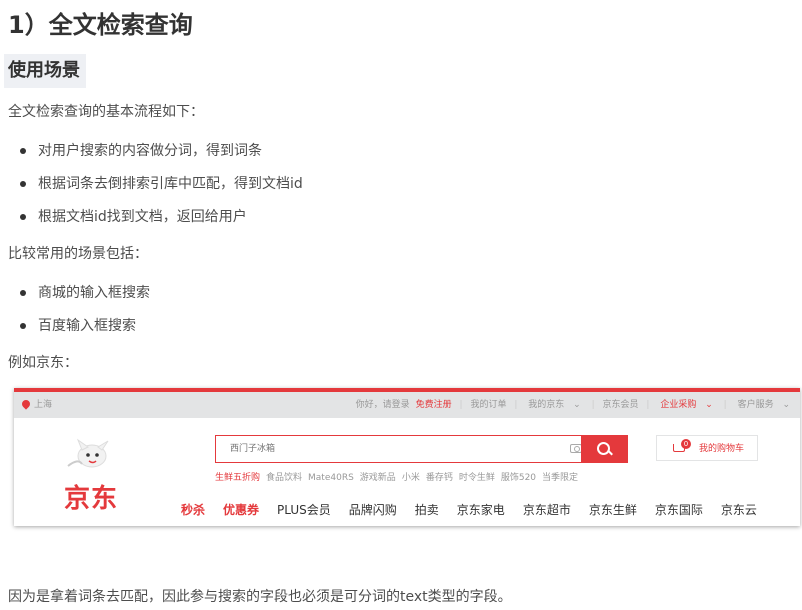 Image resolution: width=802 pixels, height=610 pixels. What do you see at coordinates (481, 510) in the screenshot?
I see `nav-item-appliances: 京东家电` at bounding box center [481, 510].